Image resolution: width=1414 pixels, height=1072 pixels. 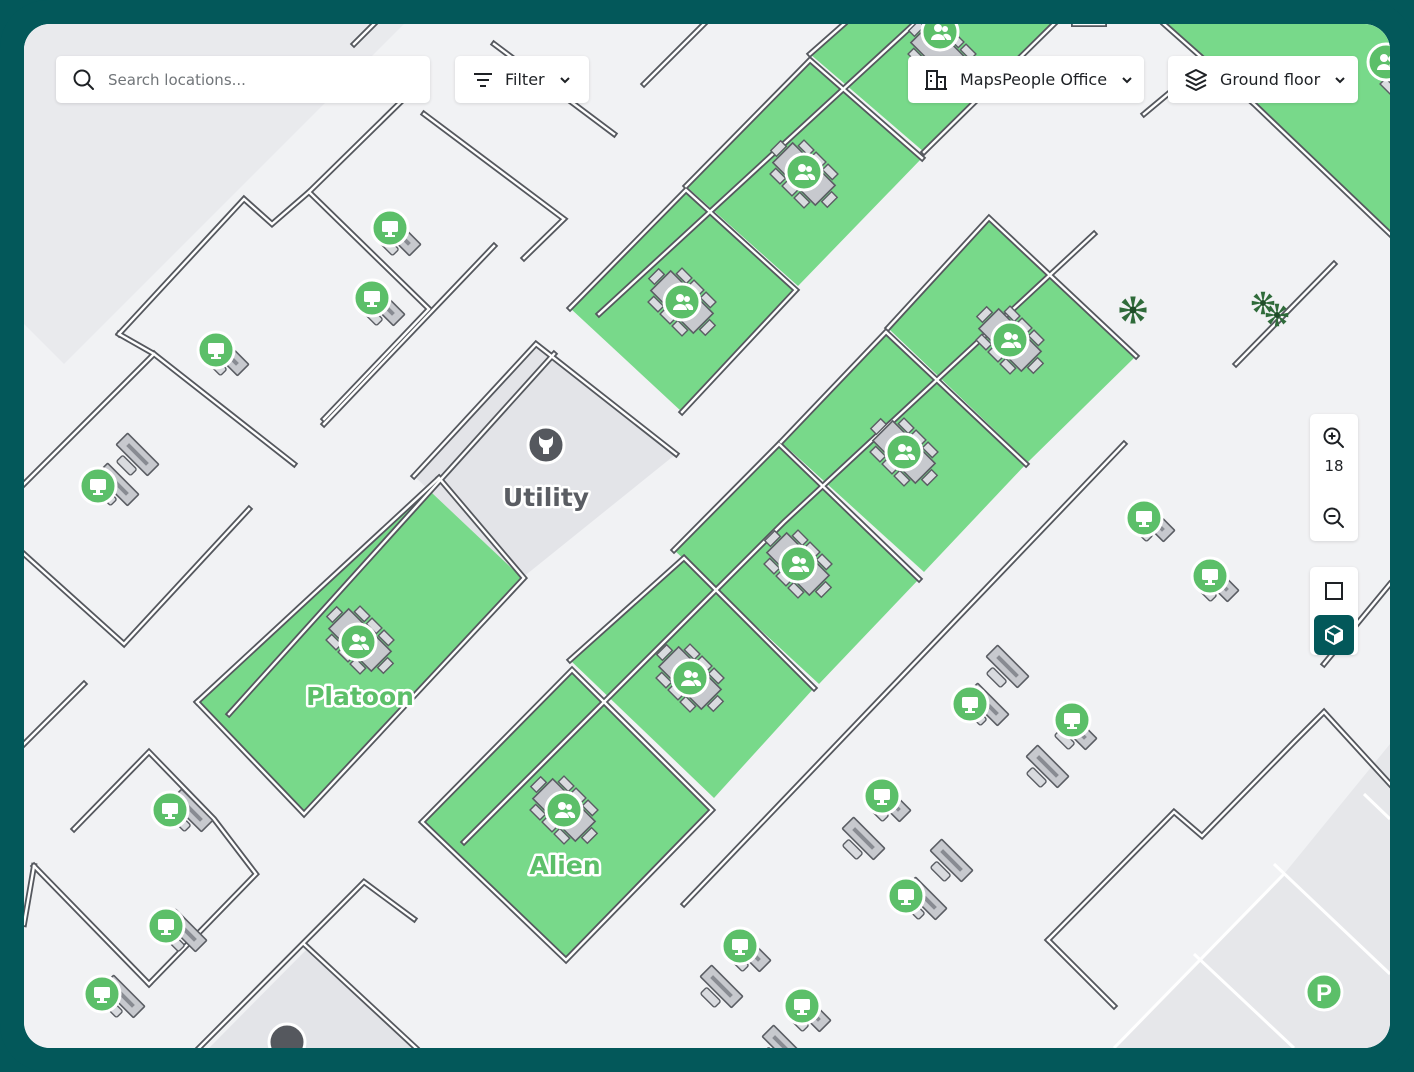 I want to click on layers-icon, so click(x=1196, y=79).